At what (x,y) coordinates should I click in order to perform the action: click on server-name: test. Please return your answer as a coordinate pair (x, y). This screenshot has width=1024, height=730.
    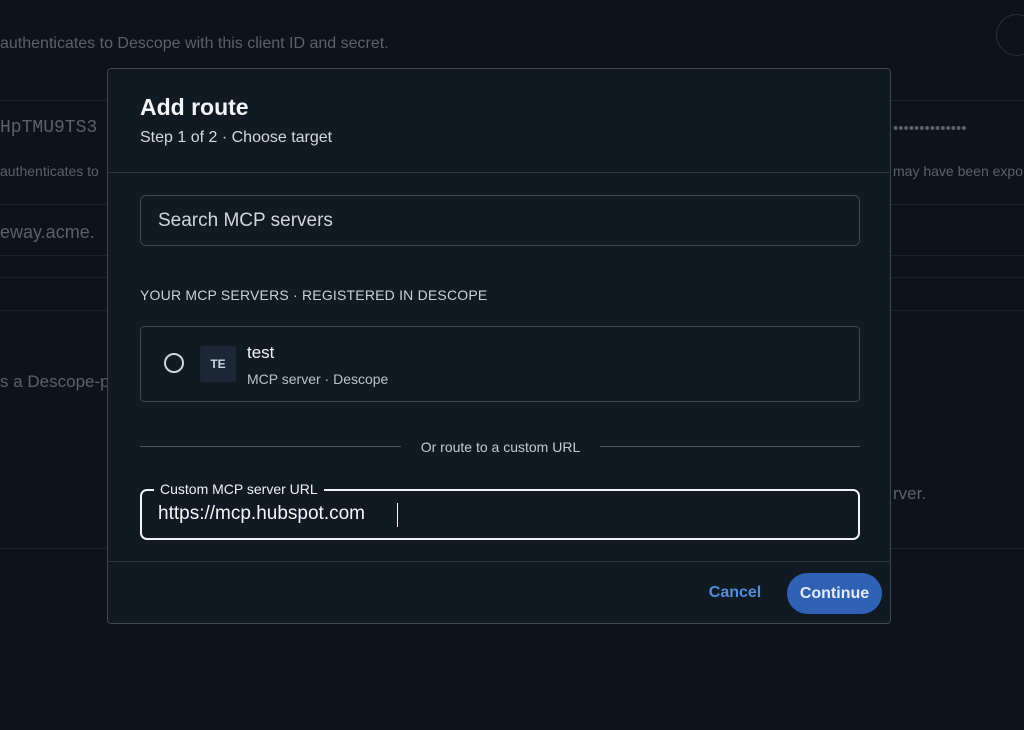
    Looking at the image, I should click on (261, 352).